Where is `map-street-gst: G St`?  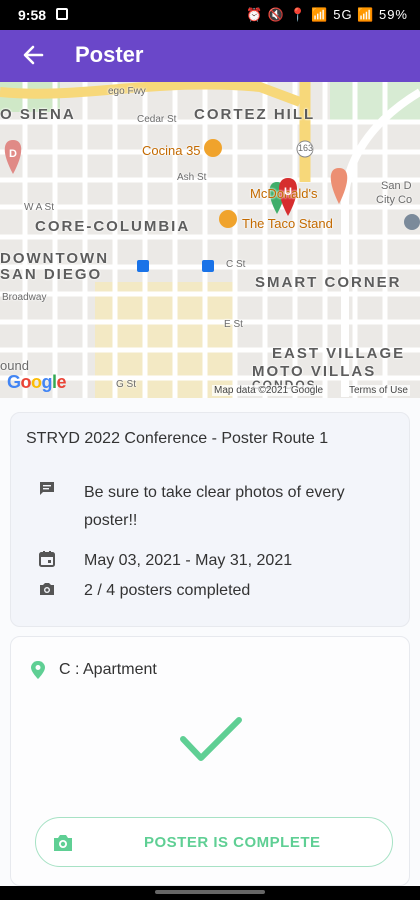 map-street-gst: G St is located at coordinates (126, 384).